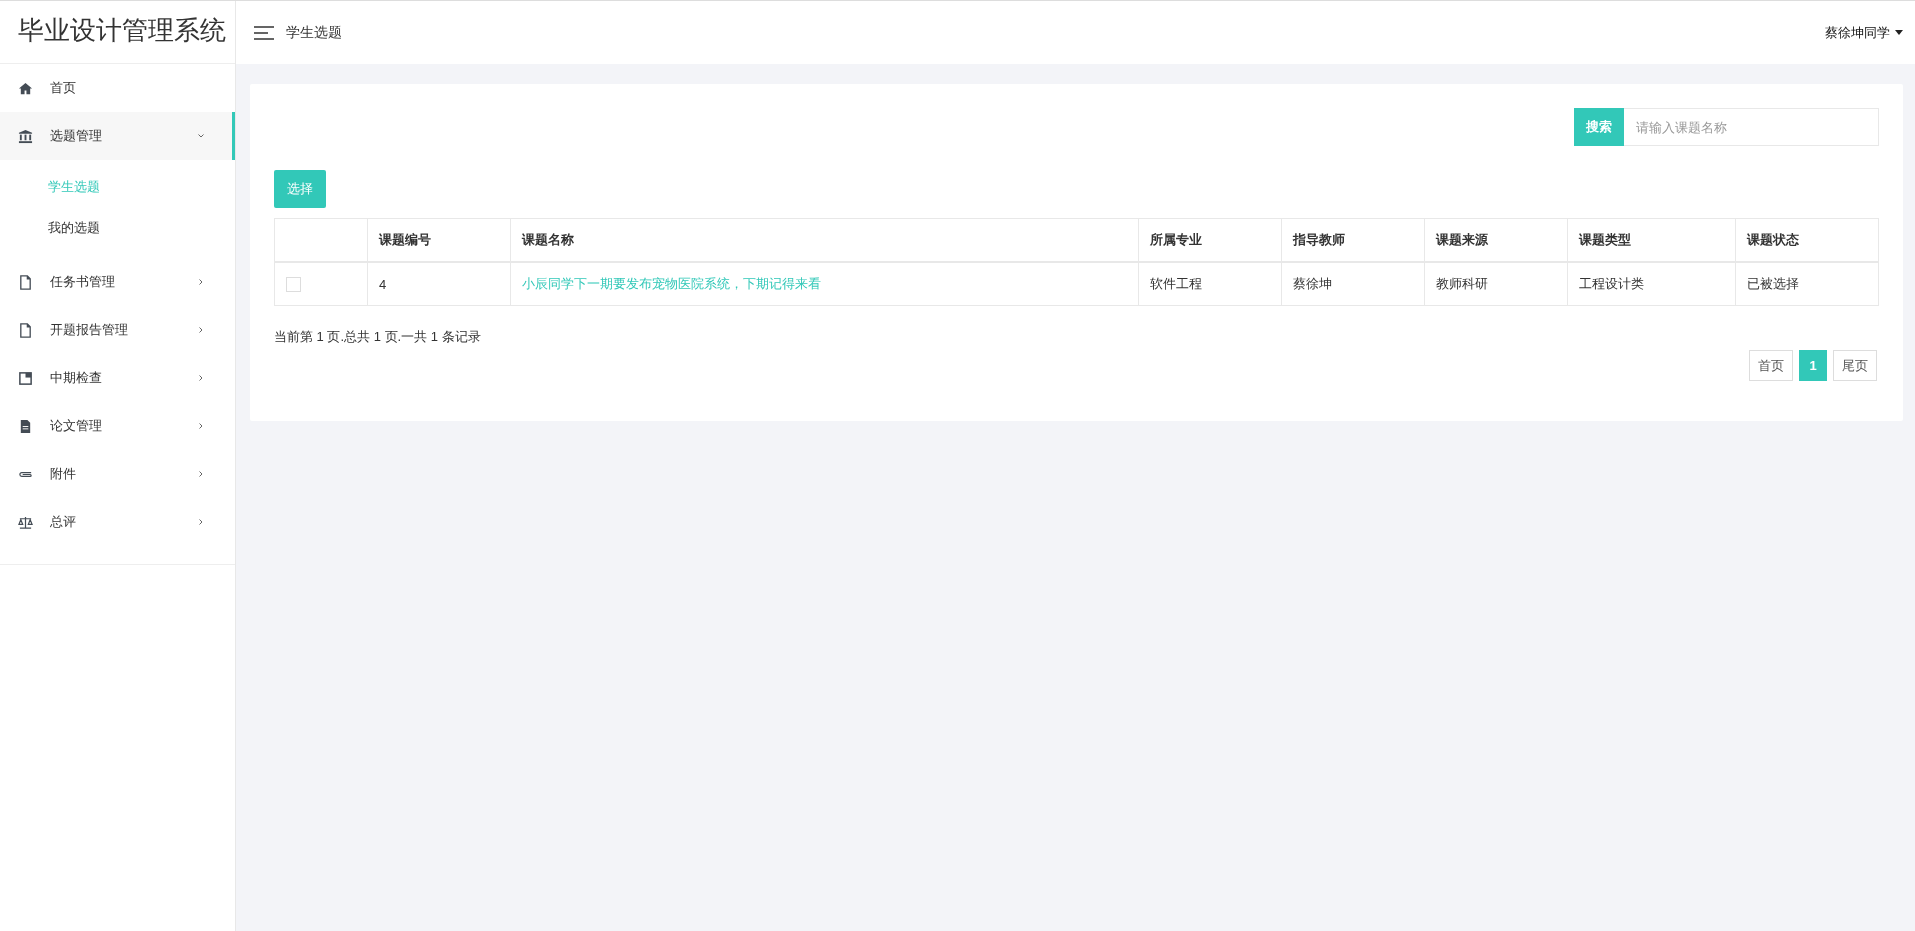  What do you see at coordinates (824, 240) in the screenshot?
I see `column-header: 课题名称` at bounding box center [824, 240].